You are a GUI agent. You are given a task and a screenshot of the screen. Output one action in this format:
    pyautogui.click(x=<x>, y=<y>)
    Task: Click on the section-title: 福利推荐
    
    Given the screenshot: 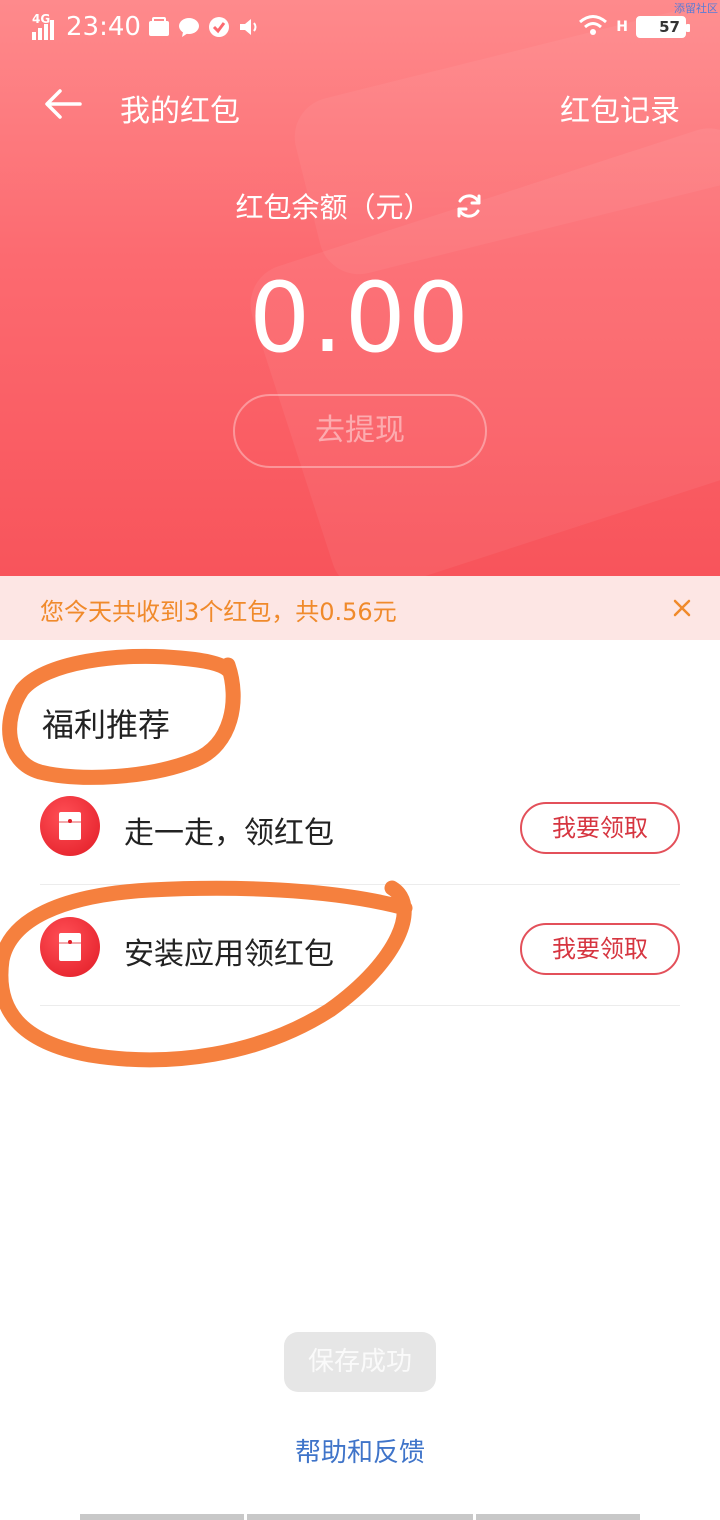 What is the action you would take?
    pyautogui.click(x=106, y=725)
    